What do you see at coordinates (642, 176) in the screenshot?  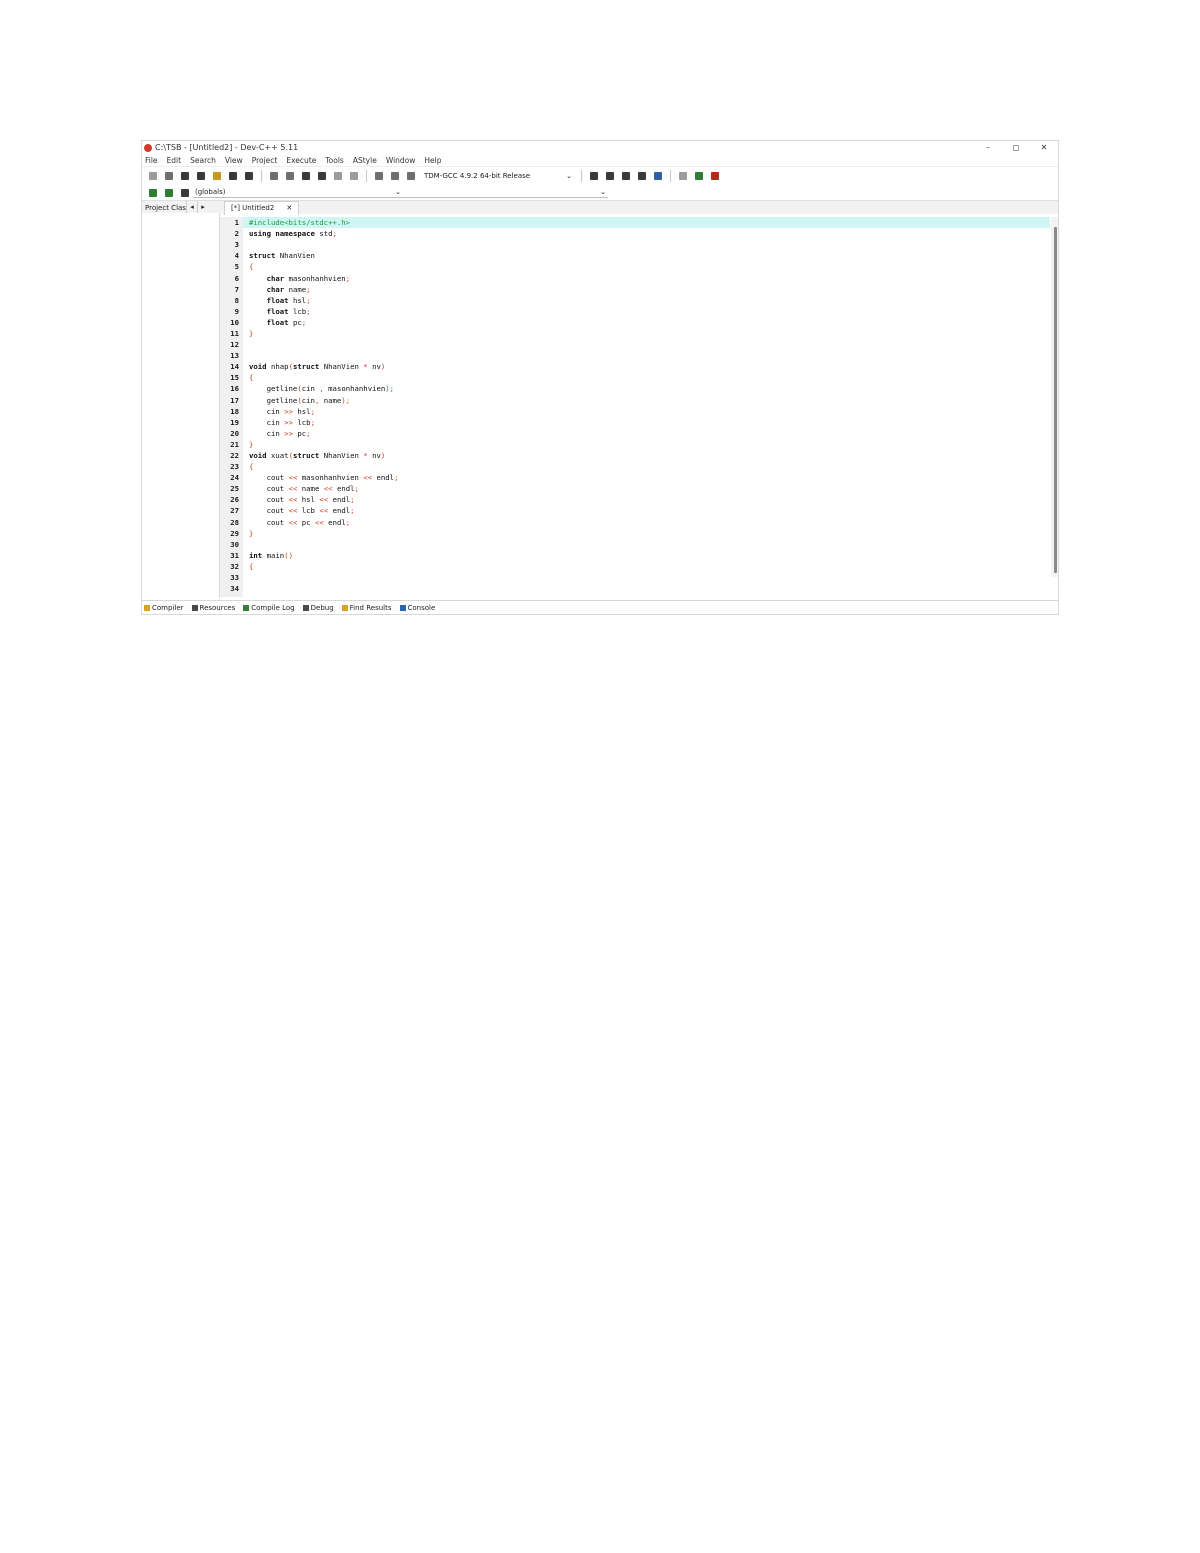 I see `rebuild-icon` at bounding box center [642, 176].